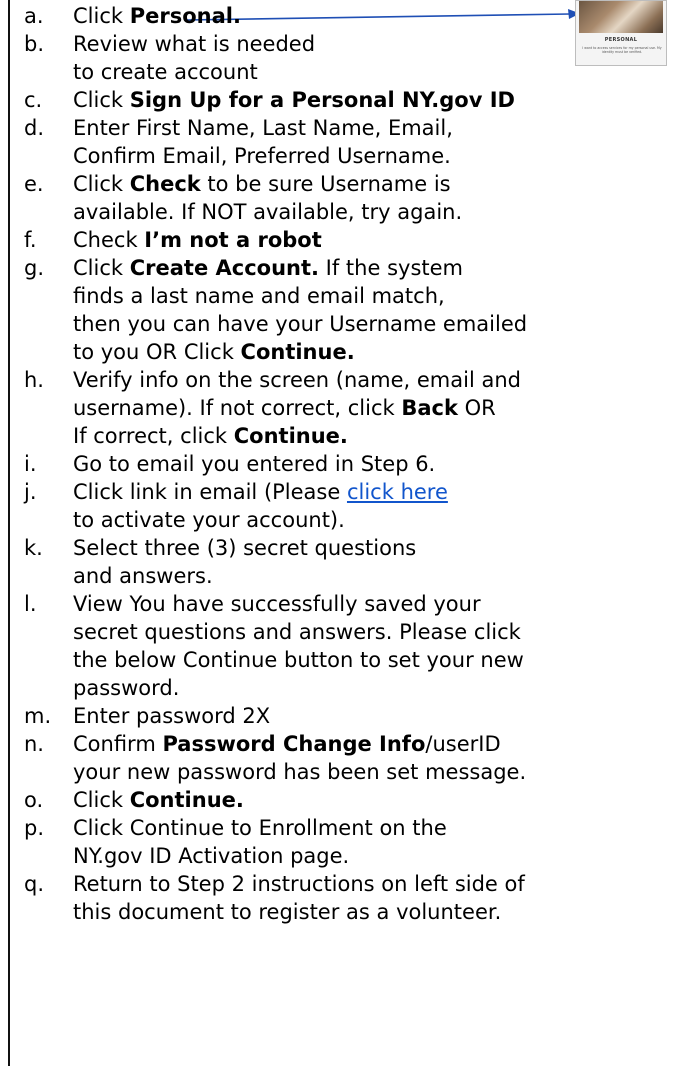  I want to click on step-letter: i., so click(30, 464).